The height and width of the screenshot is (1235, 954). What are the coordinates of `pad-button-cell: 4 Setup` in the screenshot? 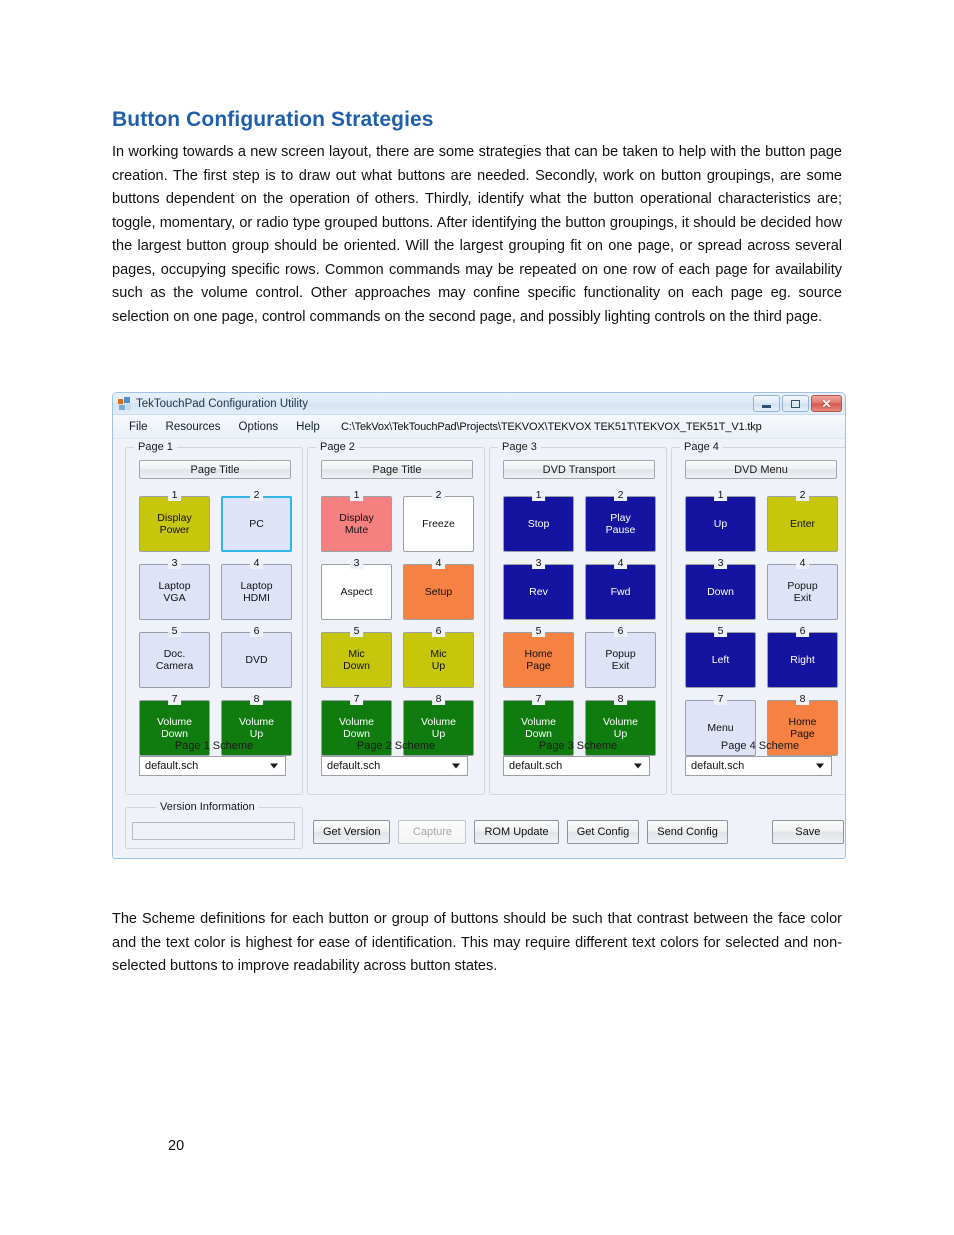 It's located at (438, 591).